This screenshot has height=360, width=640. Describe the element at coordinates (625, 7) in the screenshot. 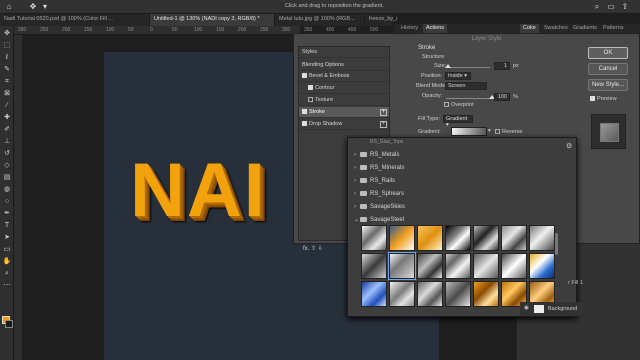

I see `share-icon: ⇪` at that location.